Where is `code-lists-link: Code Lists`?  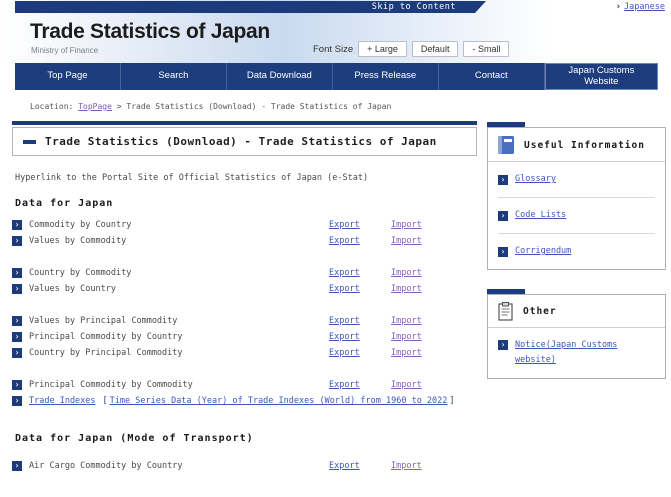 code-lists-link: Code Lists is located at coordinates (540, 215).